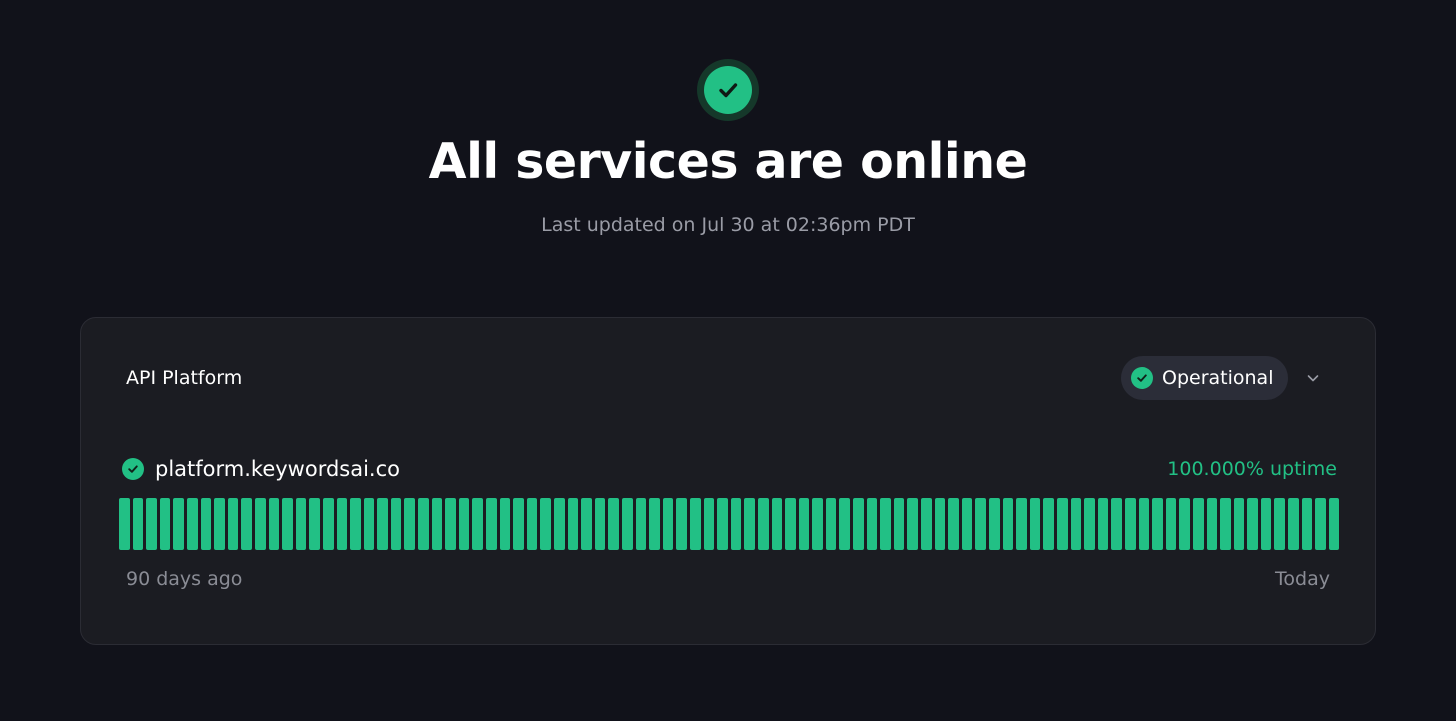 The image size is (1456, 721). I want to click on chevron-down-icon, so click(1313, 378).